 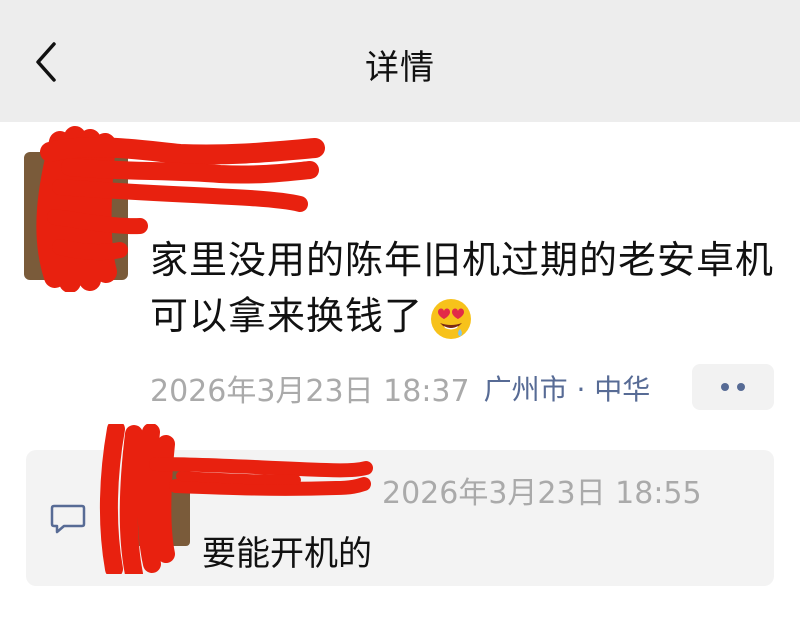 I want to click on post-meta: 2026年3月23日 18:37 广州市 · 中华, so click(x=407, y=388).